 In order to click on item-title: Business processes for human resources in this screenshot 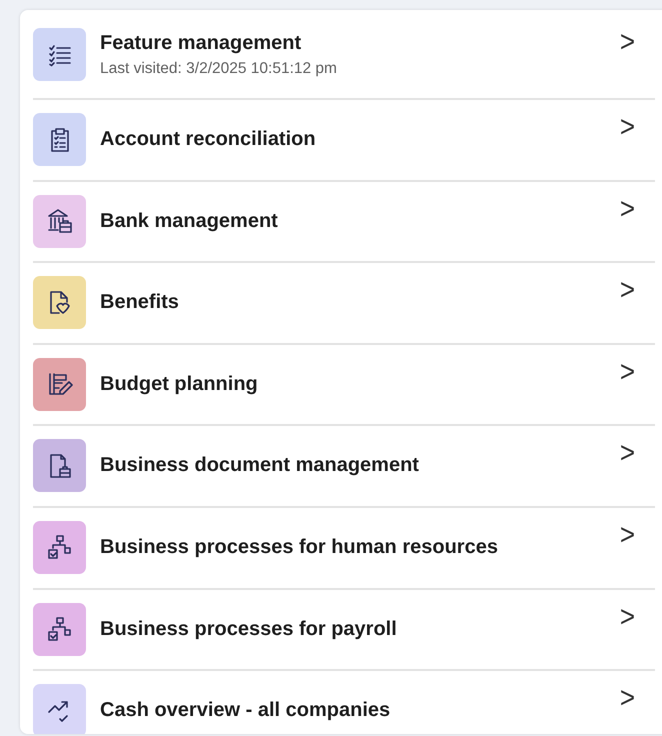, I will do `click(353, 547)`.